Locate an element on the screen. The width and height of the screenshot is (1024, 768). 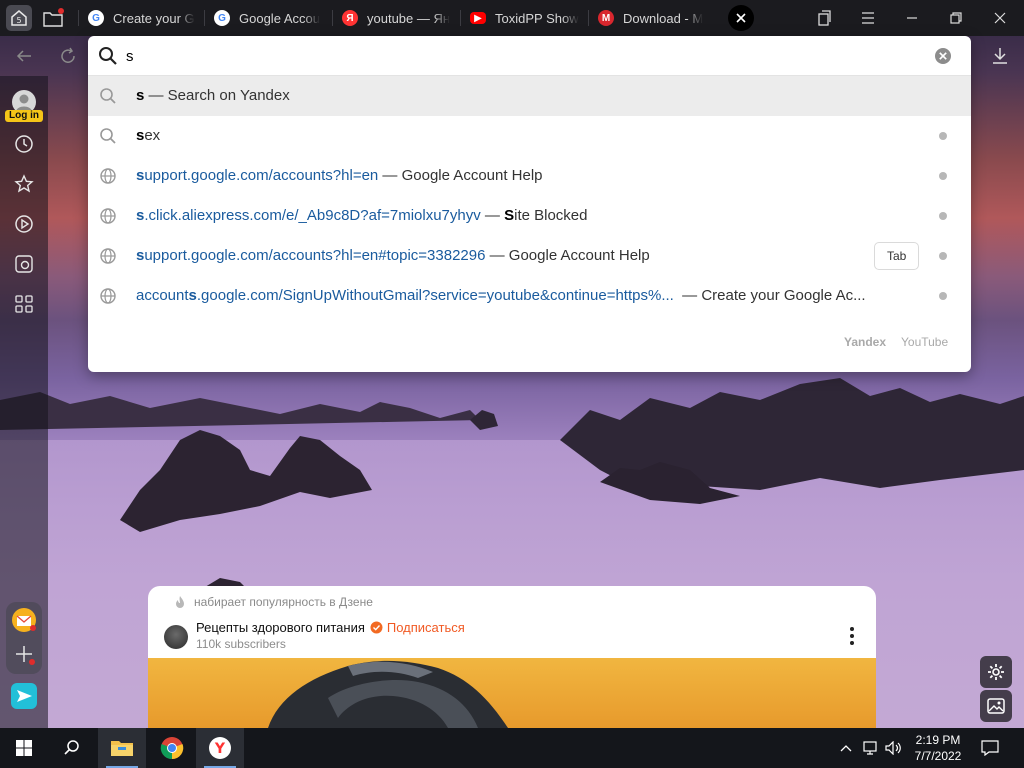
tab-label: Download - M is located at coordinates (663, 18).